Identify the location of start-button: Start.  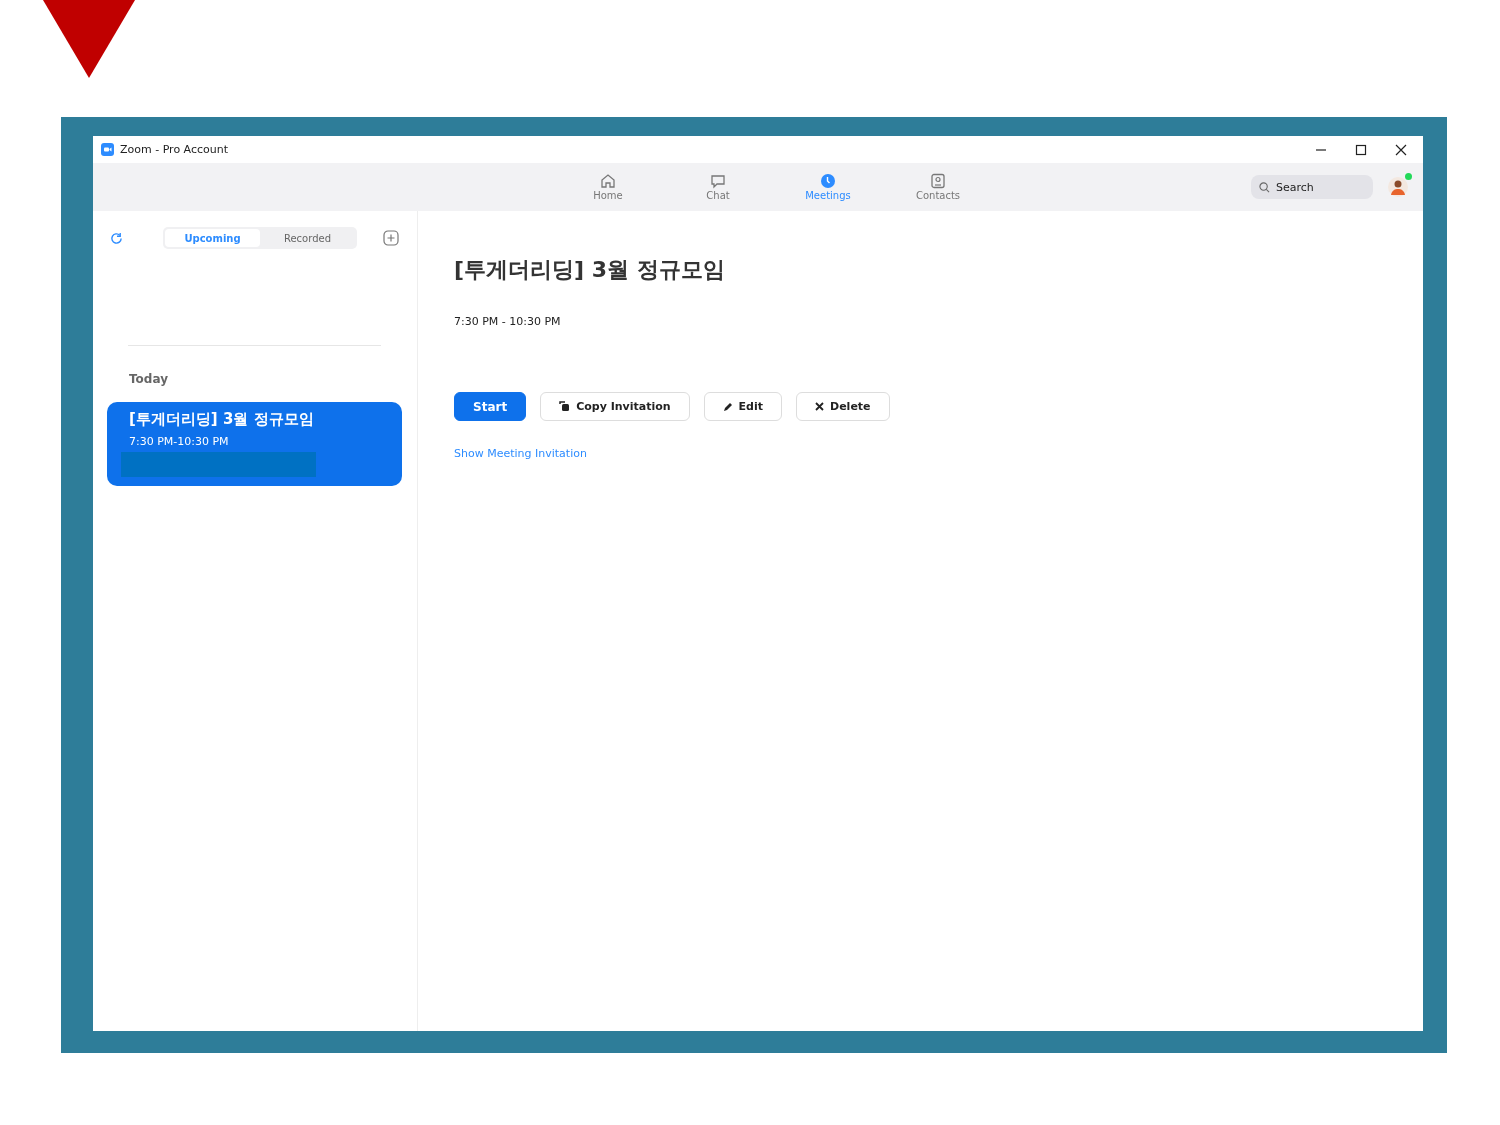
(490, 406).